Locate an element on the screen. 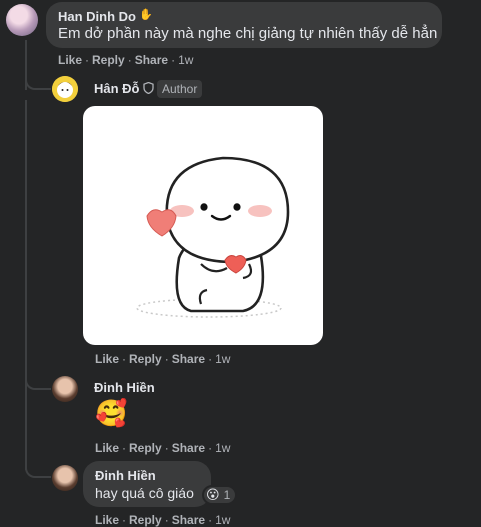 Image resolution: width=481 pixels, height=527 pixels. avatar-illustration is located at coordinates (65, 89).